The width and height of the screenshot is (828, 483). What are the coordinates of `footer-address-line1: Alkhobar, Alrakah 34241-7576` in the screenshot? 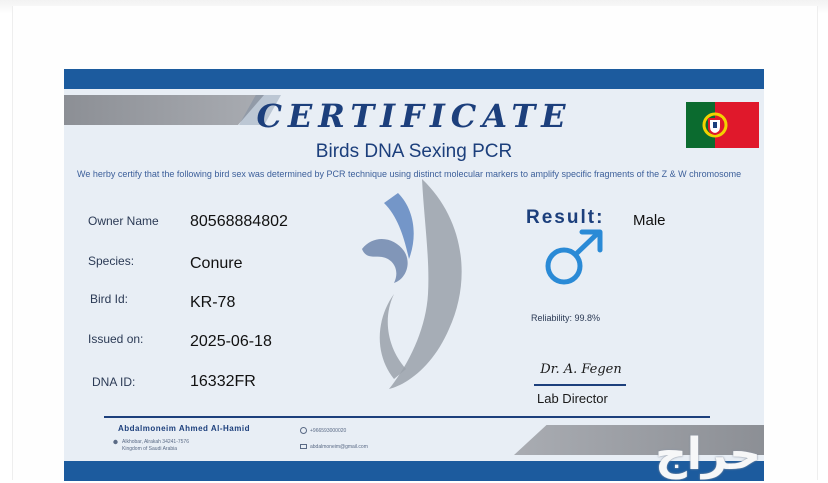 It's located at (155, 442).